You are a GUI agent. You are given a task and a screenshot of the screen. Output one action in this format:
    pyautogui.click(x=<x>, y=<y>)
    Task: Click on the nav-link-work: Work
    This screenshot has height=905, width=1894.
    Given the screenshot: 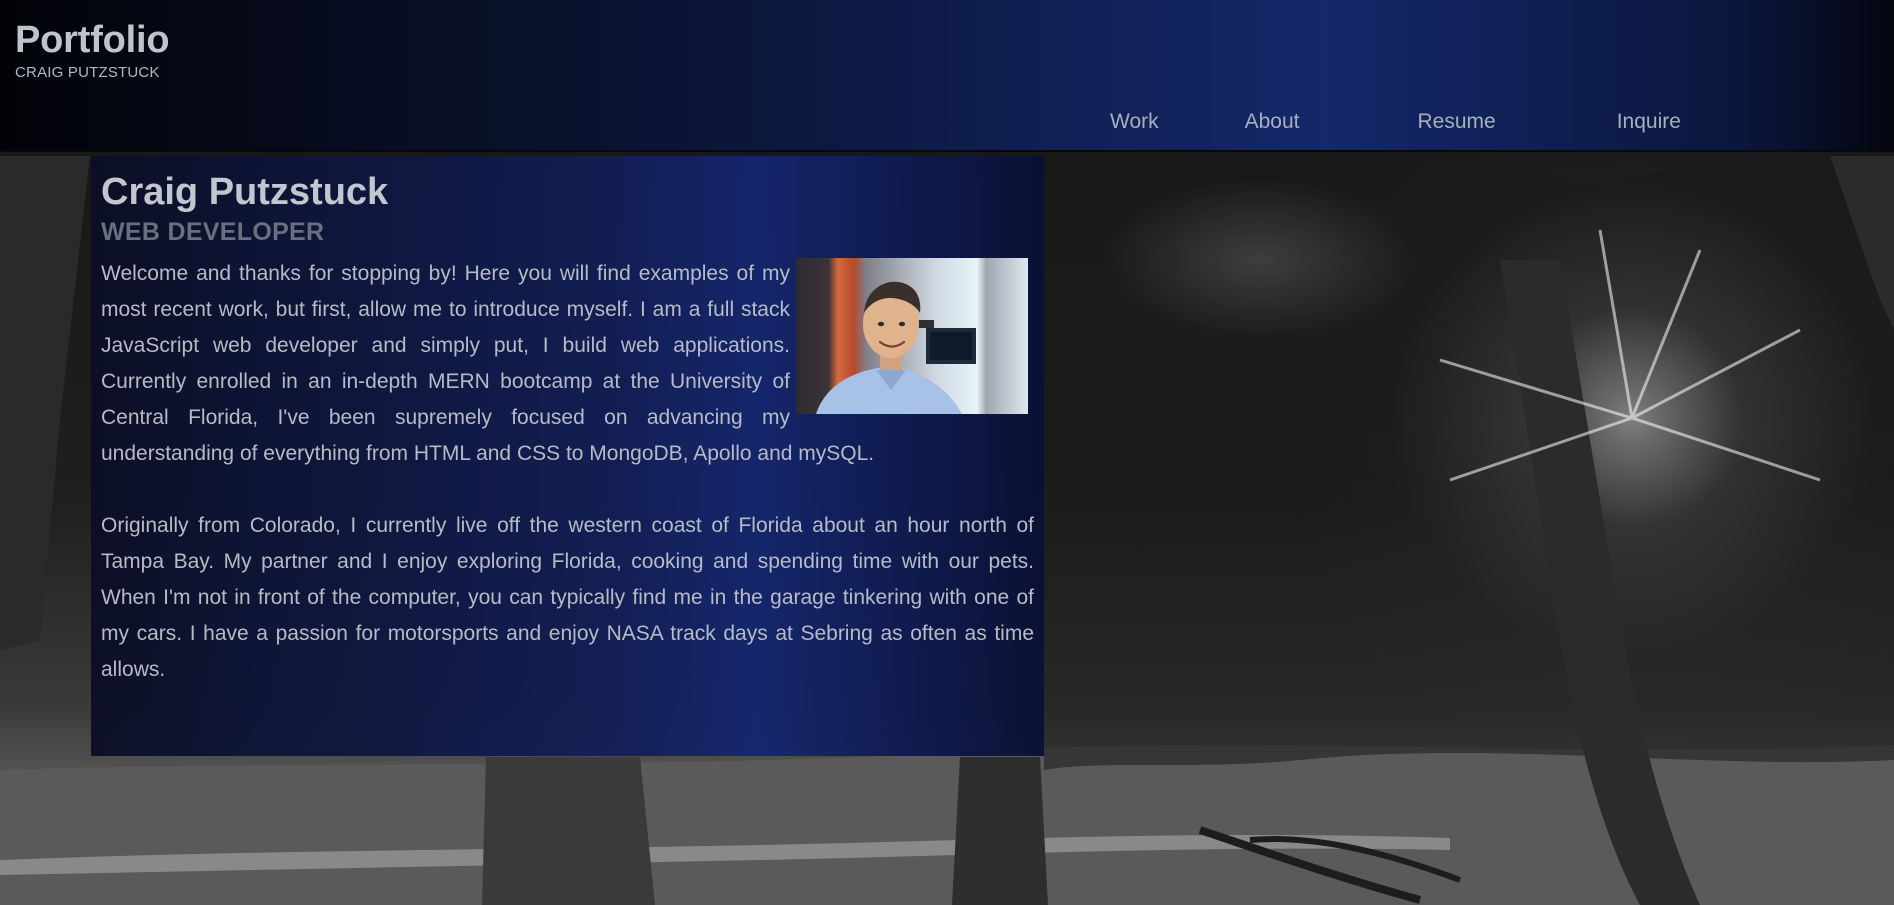 What is the action you would take?
    pyautogui.click(x=1134, y=122)
    